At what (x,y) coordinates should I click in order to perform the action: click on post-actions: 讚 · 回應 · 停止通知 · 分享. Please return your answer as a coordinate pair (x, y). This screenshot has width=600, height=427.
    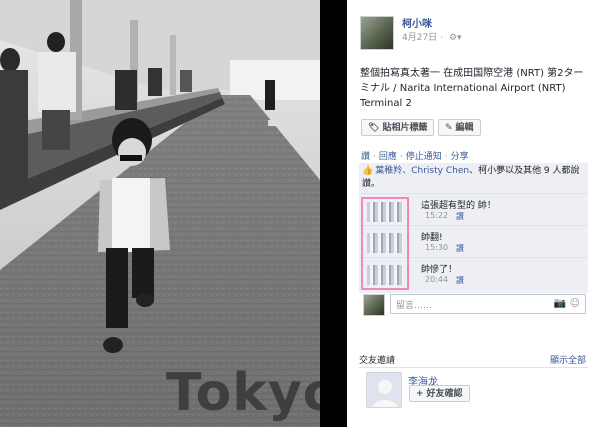
    Looking at the image, I should click on (415, 157).